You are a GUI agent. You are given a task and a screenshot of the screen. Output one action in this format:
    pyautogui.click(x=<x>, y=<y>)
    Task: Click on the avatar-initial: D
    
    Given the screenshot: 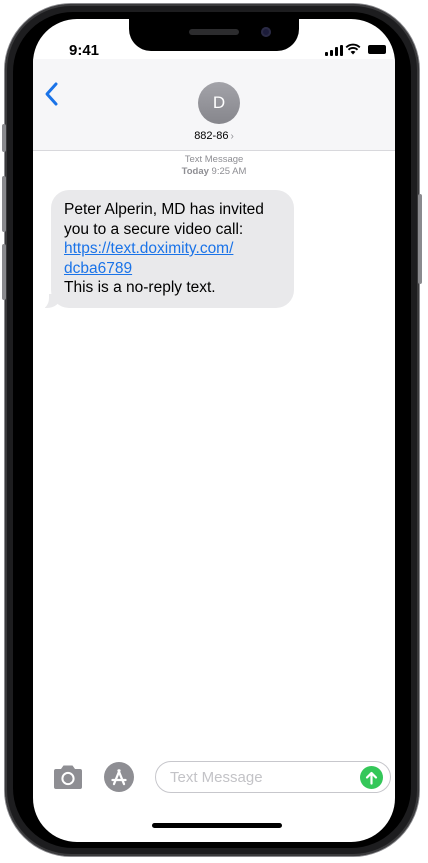 What is the action you would take?
    pyautogui.click(x=219, y=102)
    